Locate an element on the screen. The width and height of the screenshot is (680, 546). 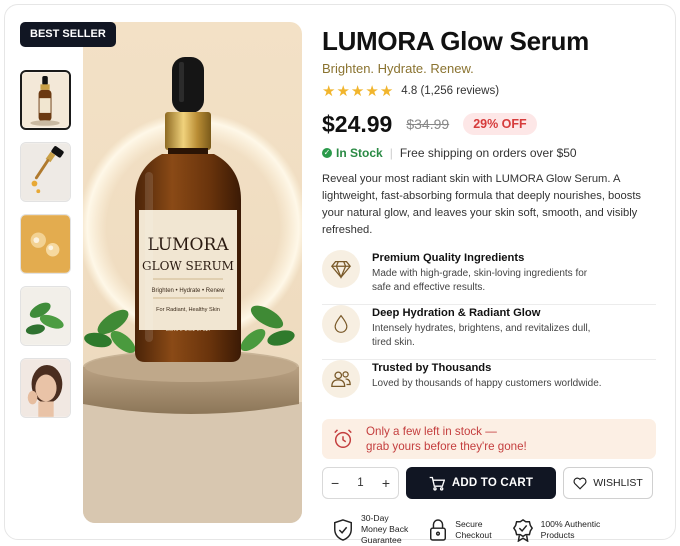
rating-row: ★ ★ ★ ★ ★ 4.8 (1,256 reviews) is located at coordinates (489, 91).